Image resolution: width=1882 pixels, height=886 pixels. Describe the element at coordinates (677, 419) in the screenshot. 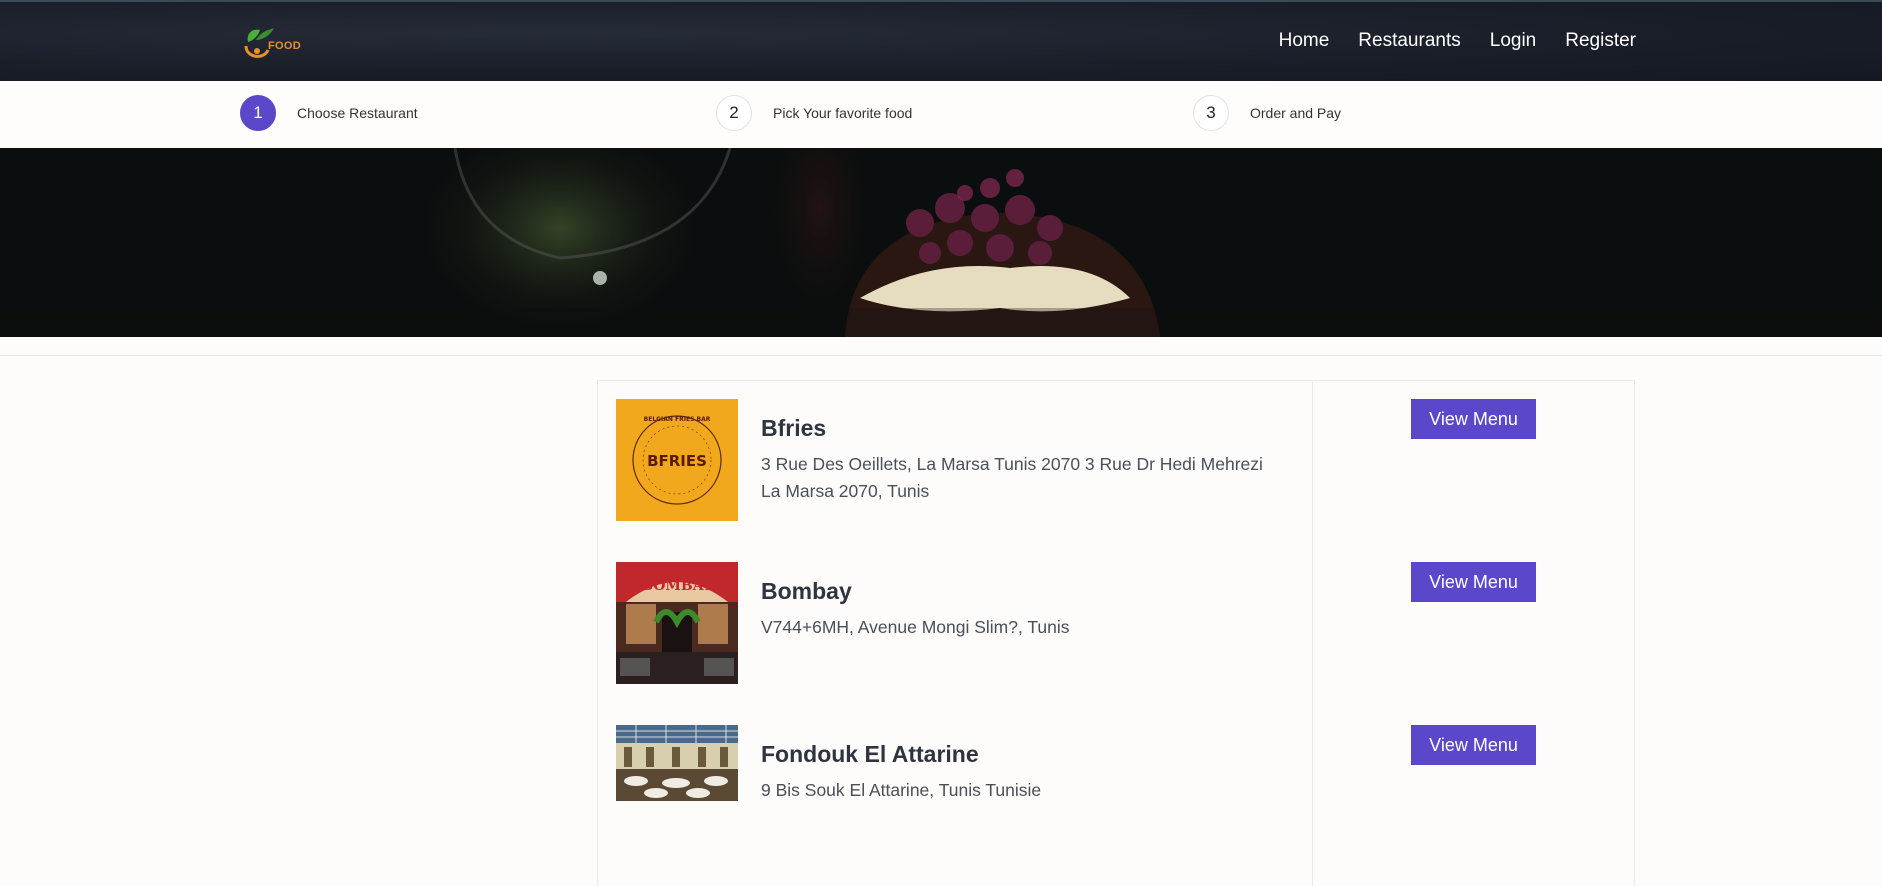

I see `bfries-ring-text: BELGIAN FRIES BAR` at that location.